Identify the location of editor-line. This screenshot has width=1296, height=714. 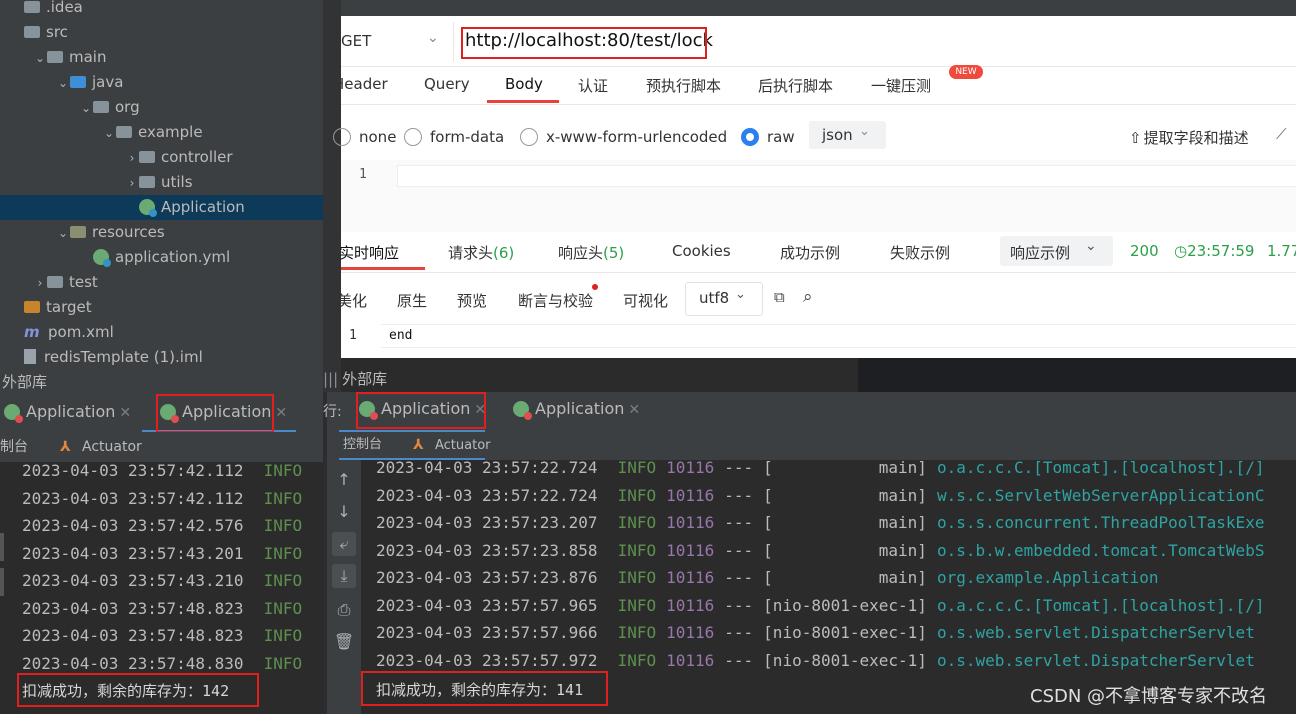
(846, 176).